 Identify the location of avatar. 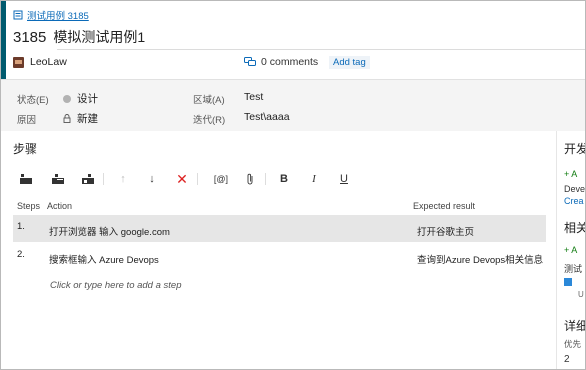
(18, 62).